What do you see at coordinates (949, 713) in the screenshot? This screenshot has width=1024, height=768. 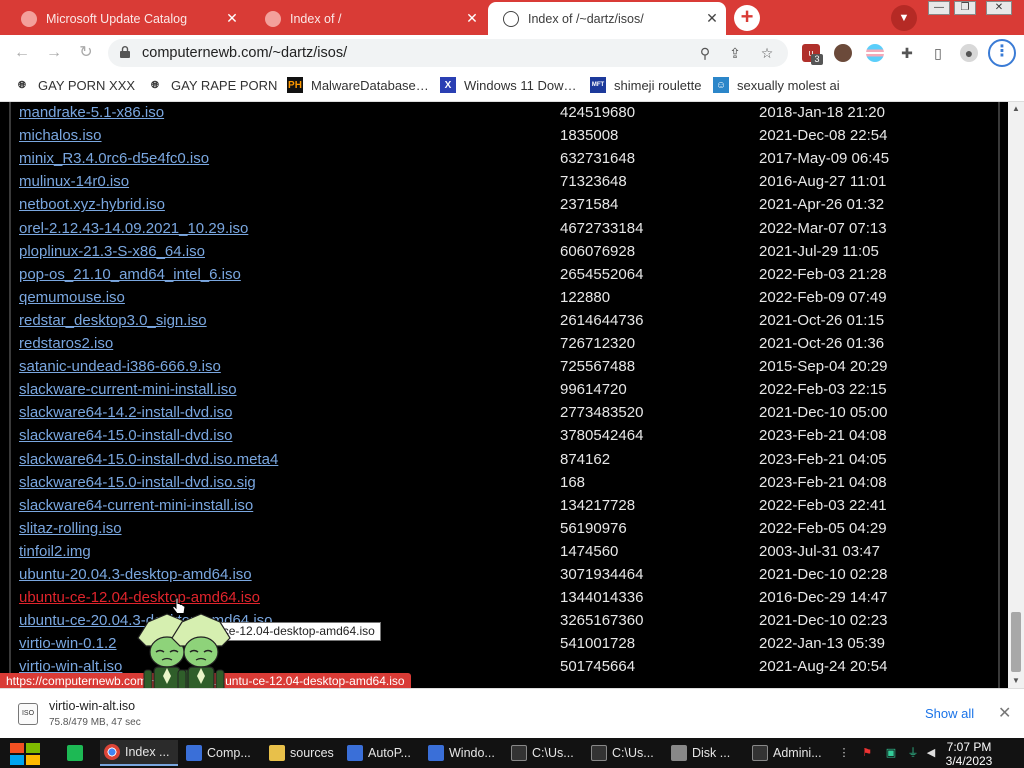 I see `show-all-button: Show all` at bounding box center [949, 713].